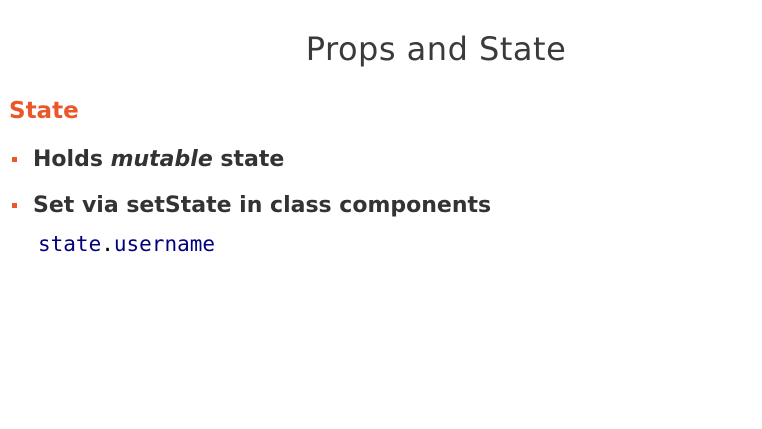 The width and height of the screenshot is (762, 429). What do you see at coordinates (164, 244) in the screenshot?
I see `code-property: username` at bounding box center [164, 244].